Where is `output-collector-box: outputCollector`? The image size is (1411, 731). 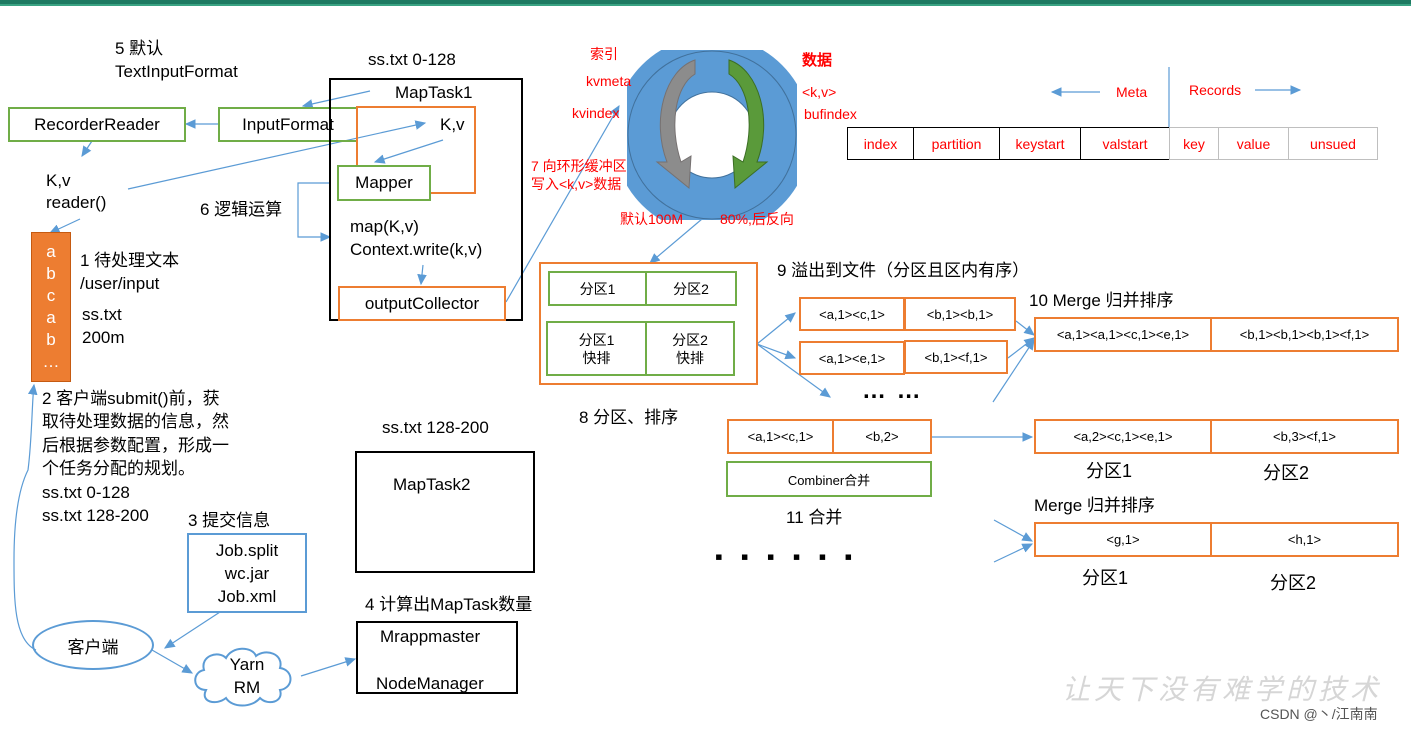
output-collector-box: outputCollector is located at coordinates (422, 303).